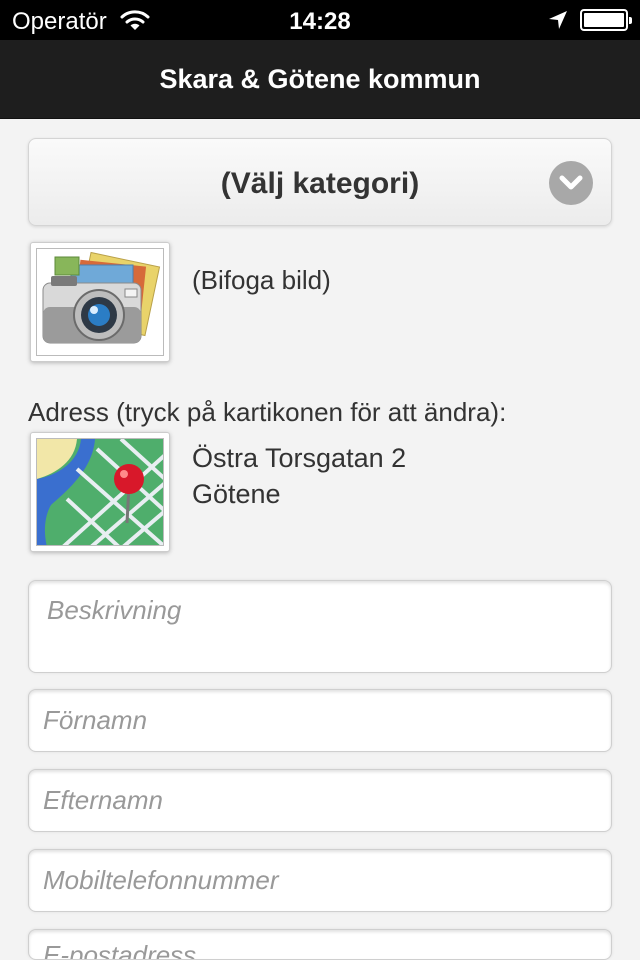  I want to click on address-street: Östra Torsgatan 2, so click(299, 458).